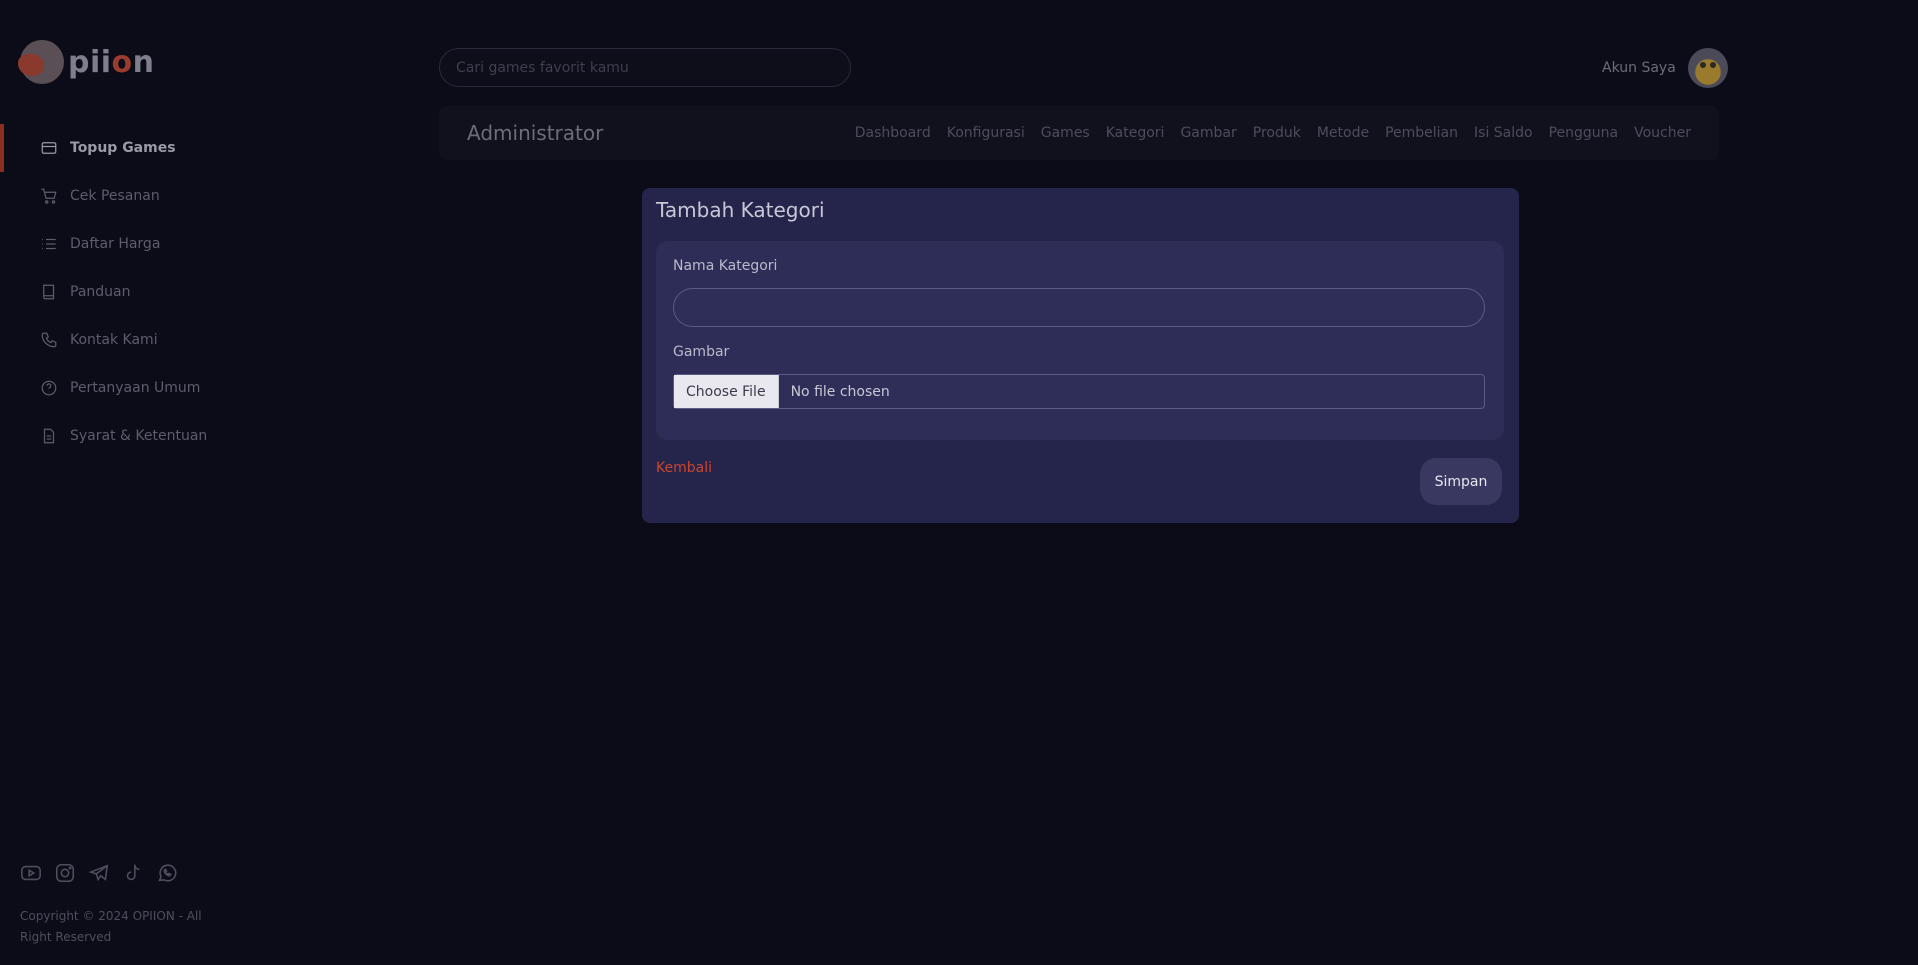 This screenshot has width=1918, height=965. What do you see at coordinates (1639, 68) in the screenshot?
I see `account-label: Akun Saya` at bounding box center [1639, 68].